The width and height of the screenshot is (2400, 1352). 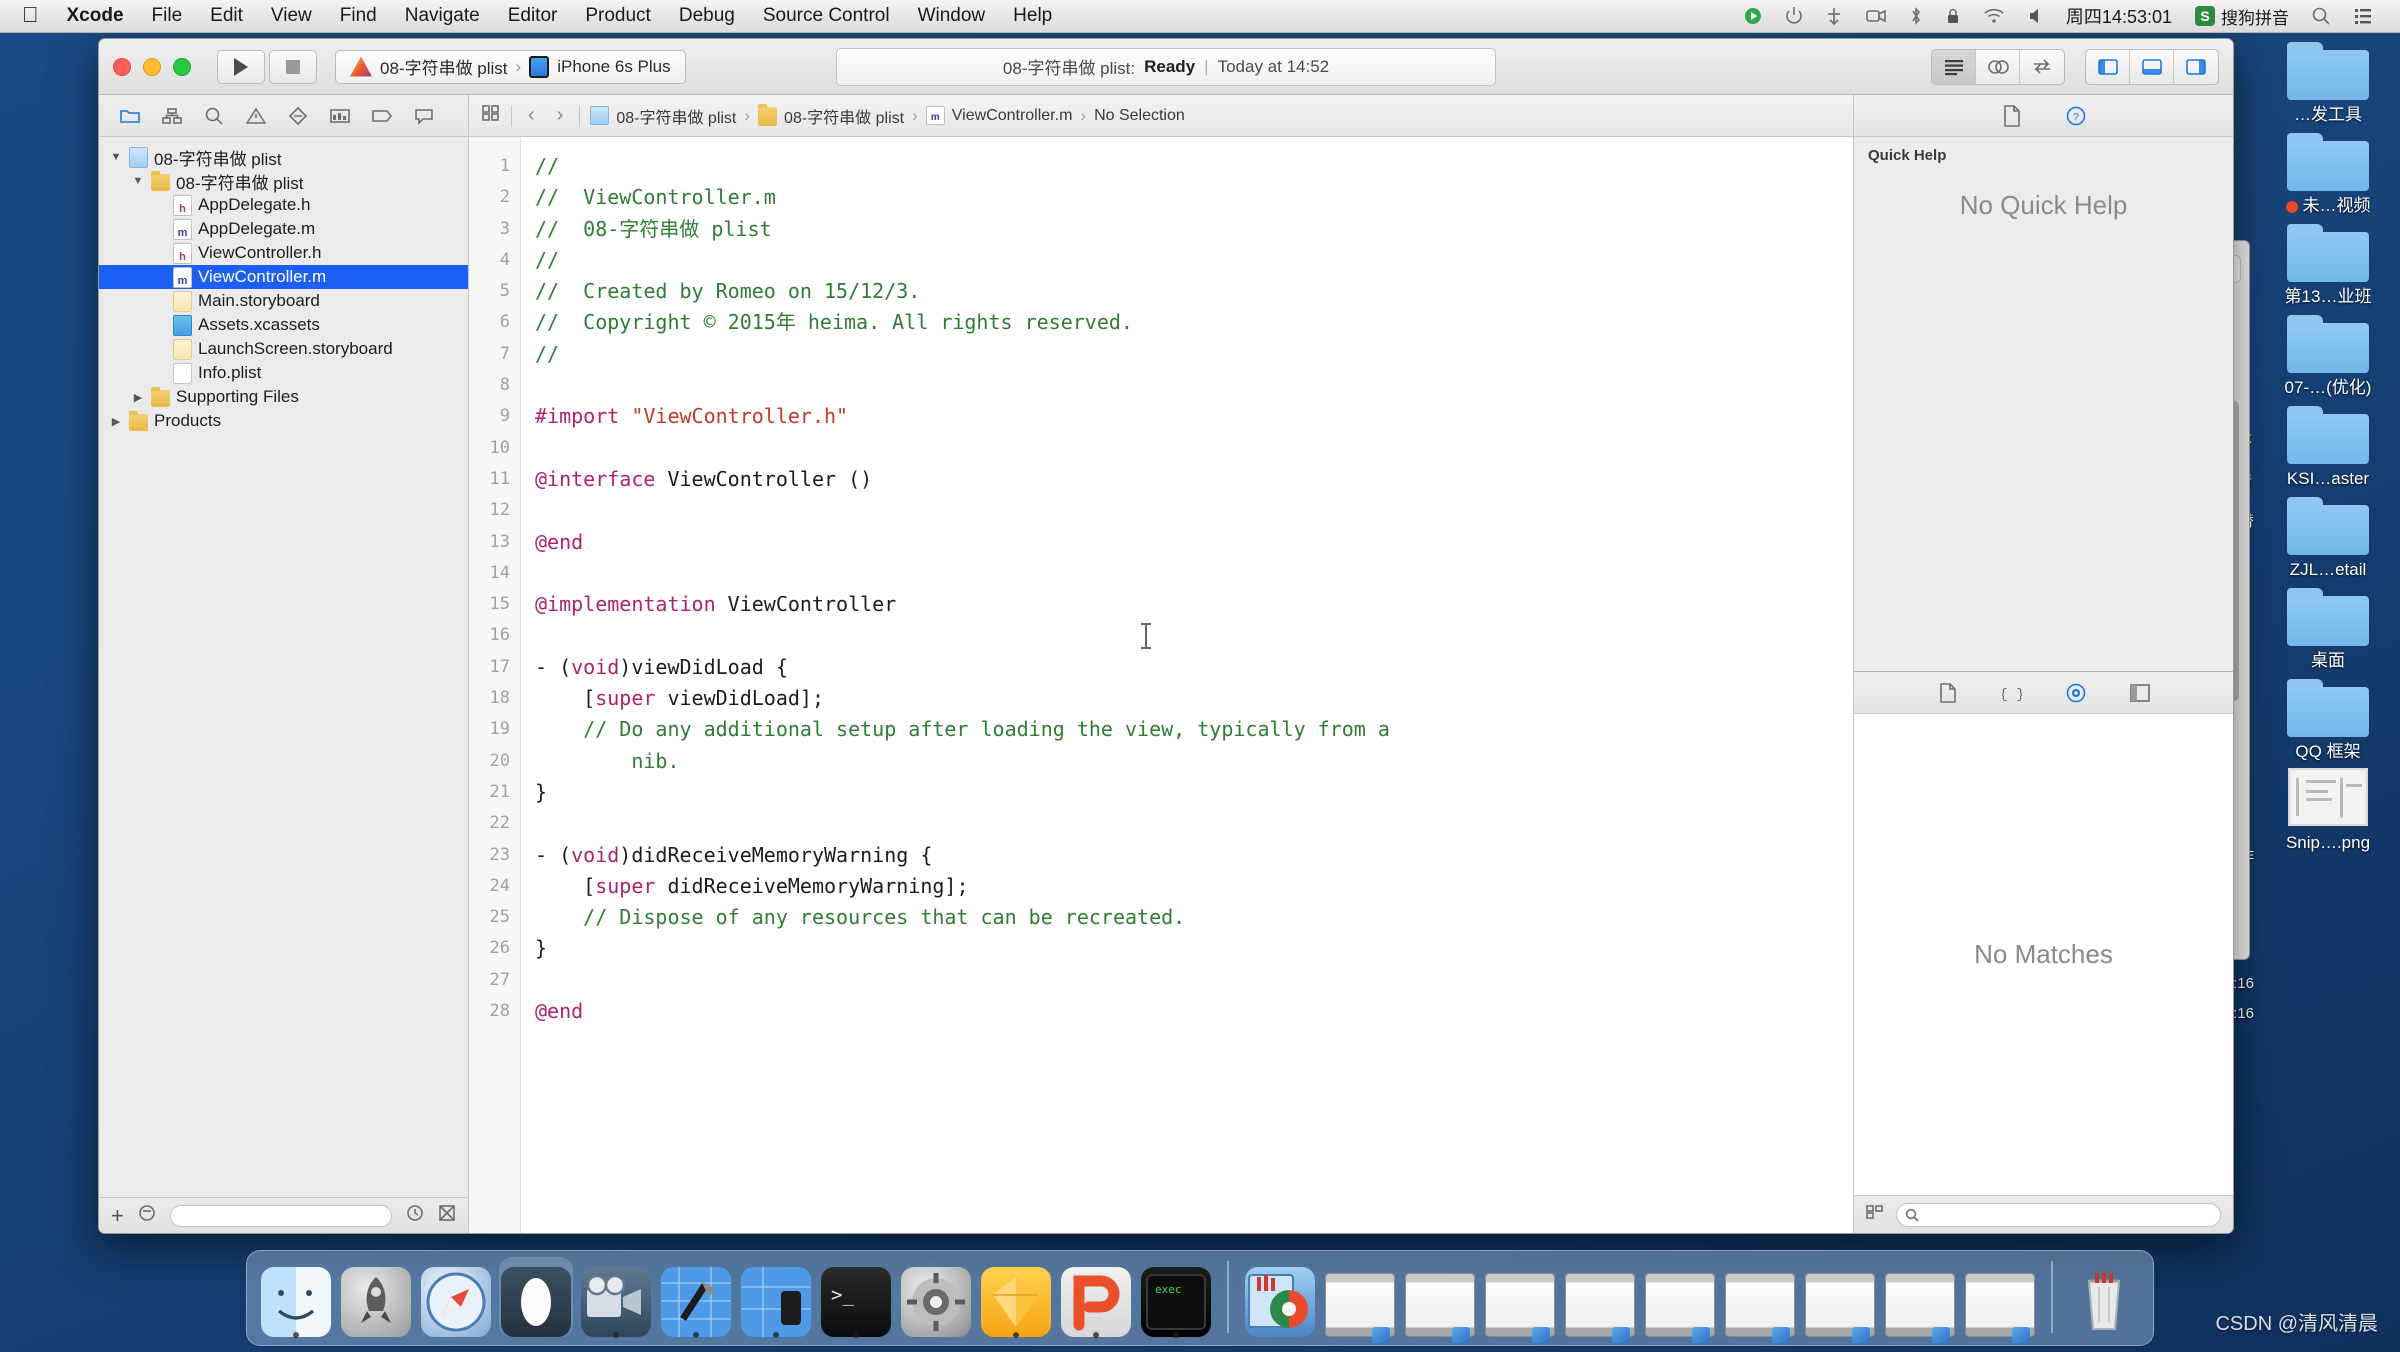 I want to click on dock-item-xcode-beta, so click(x=776, y=1297).